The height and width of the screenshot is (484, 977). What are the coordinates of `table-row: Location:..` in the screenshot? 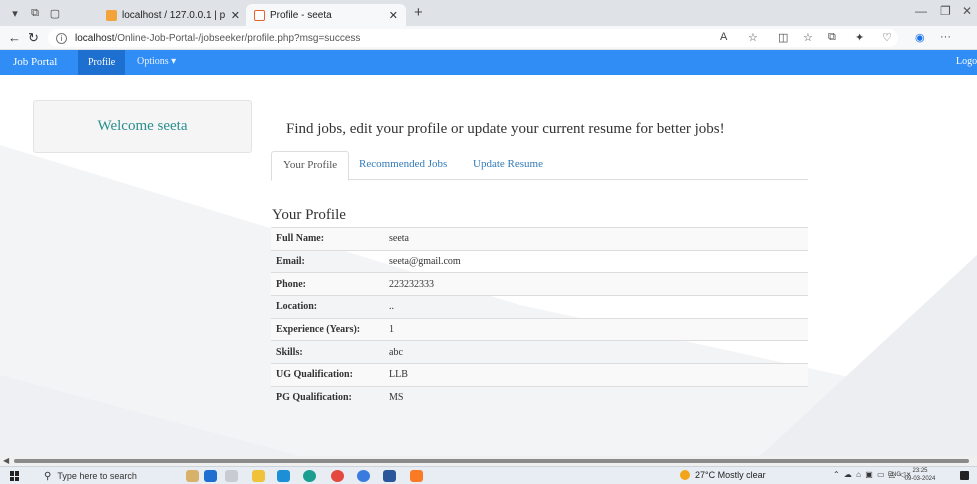 It's located at (539, 307).